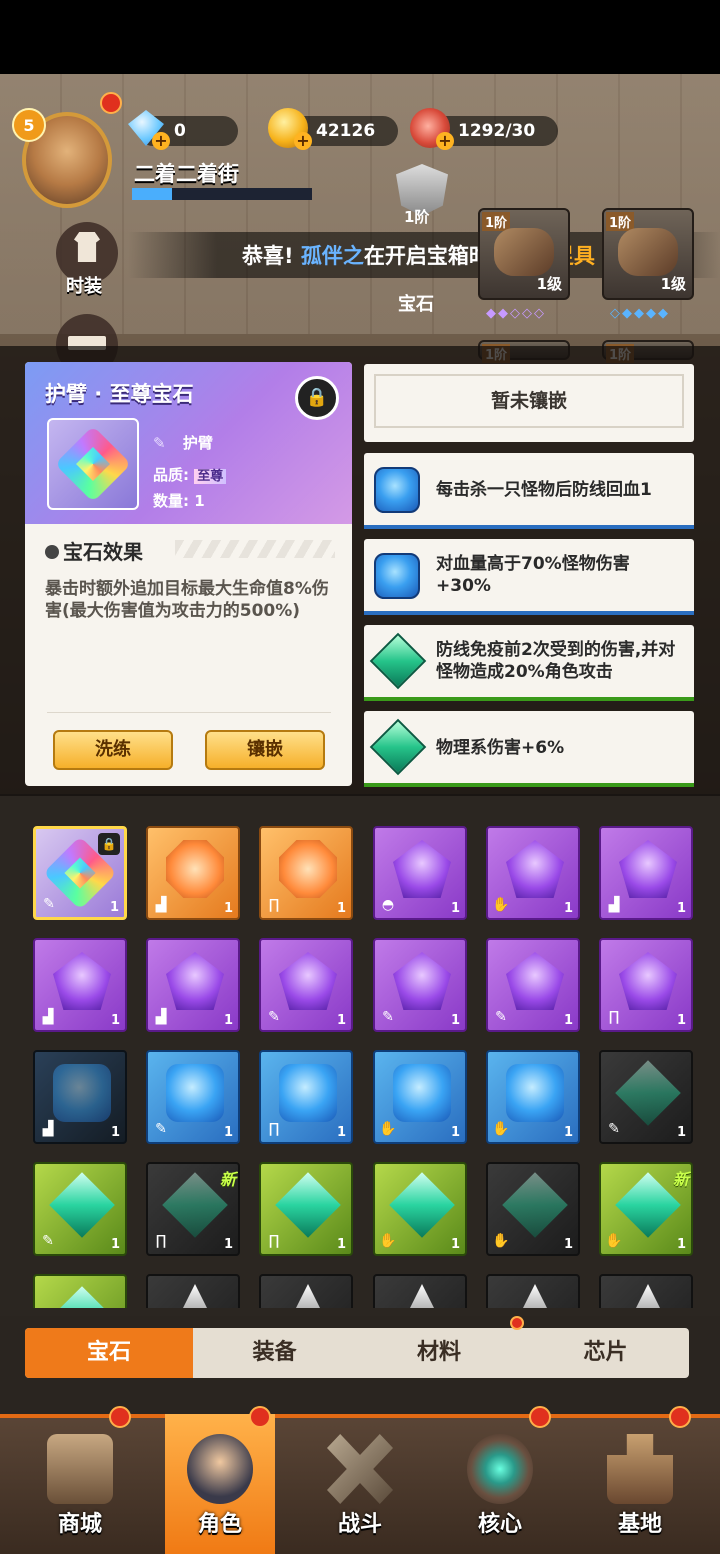 This screenshot has height=1554, width=720. Describe the element at coordinates (549, 284) in the screenshot. I see `equip-level: 1级` at that location.